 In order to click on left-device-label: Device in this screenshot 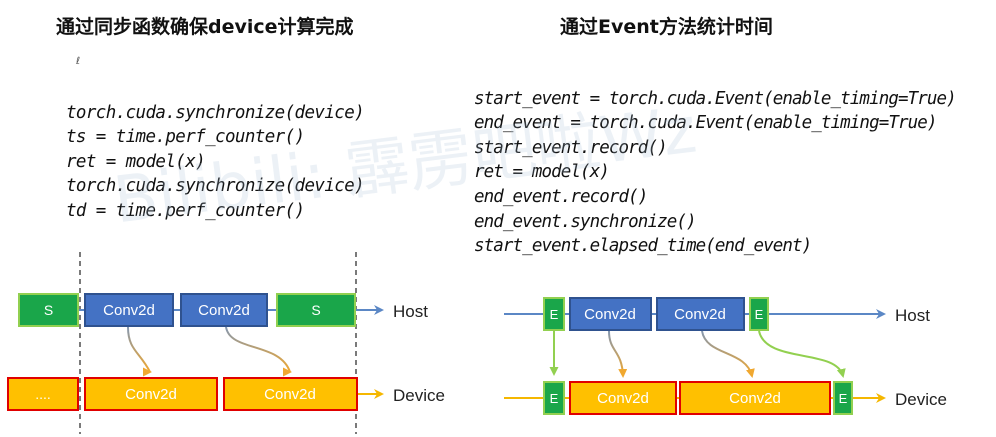, I will do `click(419, 395)`.